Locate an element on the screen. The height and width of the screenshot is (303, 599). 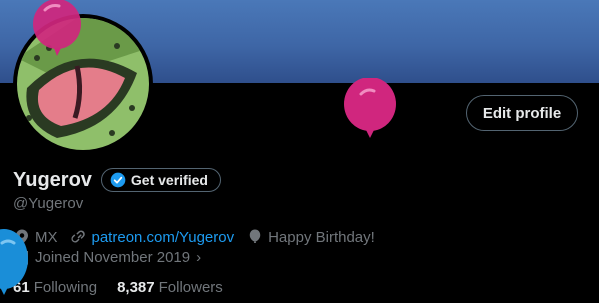
birthday-item: Happy Birthday! is located at coordinates (310, 237).